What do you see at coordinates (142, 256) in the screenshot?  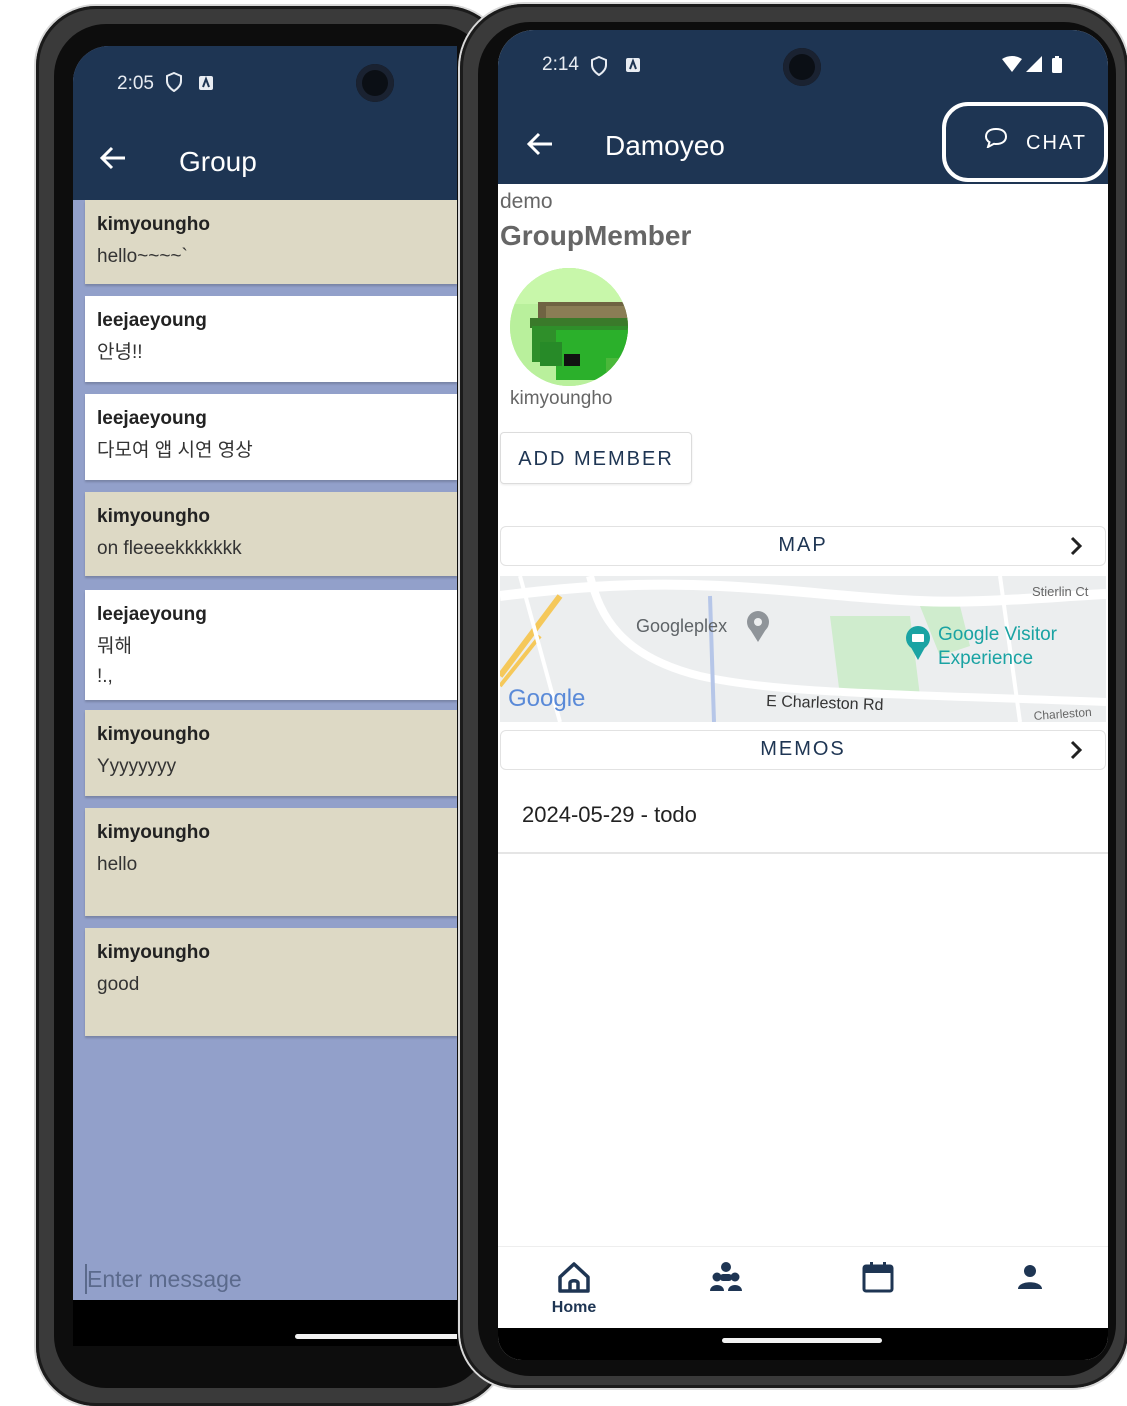 I see `message-text: hello~~~~`` at bounding box center [142, 256].